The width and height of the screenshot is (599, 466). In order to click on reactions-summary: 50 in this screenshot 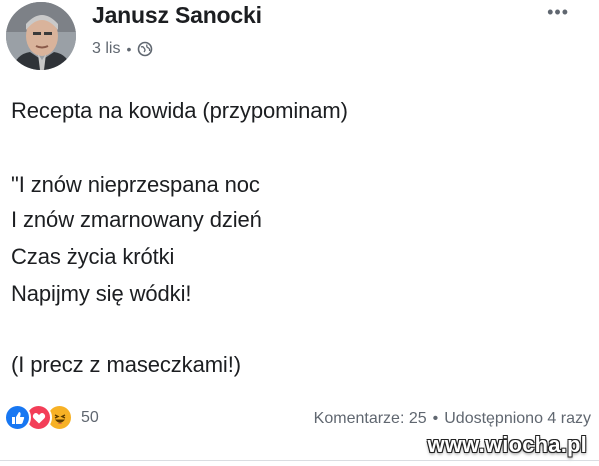, I will do `click(51, 417)`.